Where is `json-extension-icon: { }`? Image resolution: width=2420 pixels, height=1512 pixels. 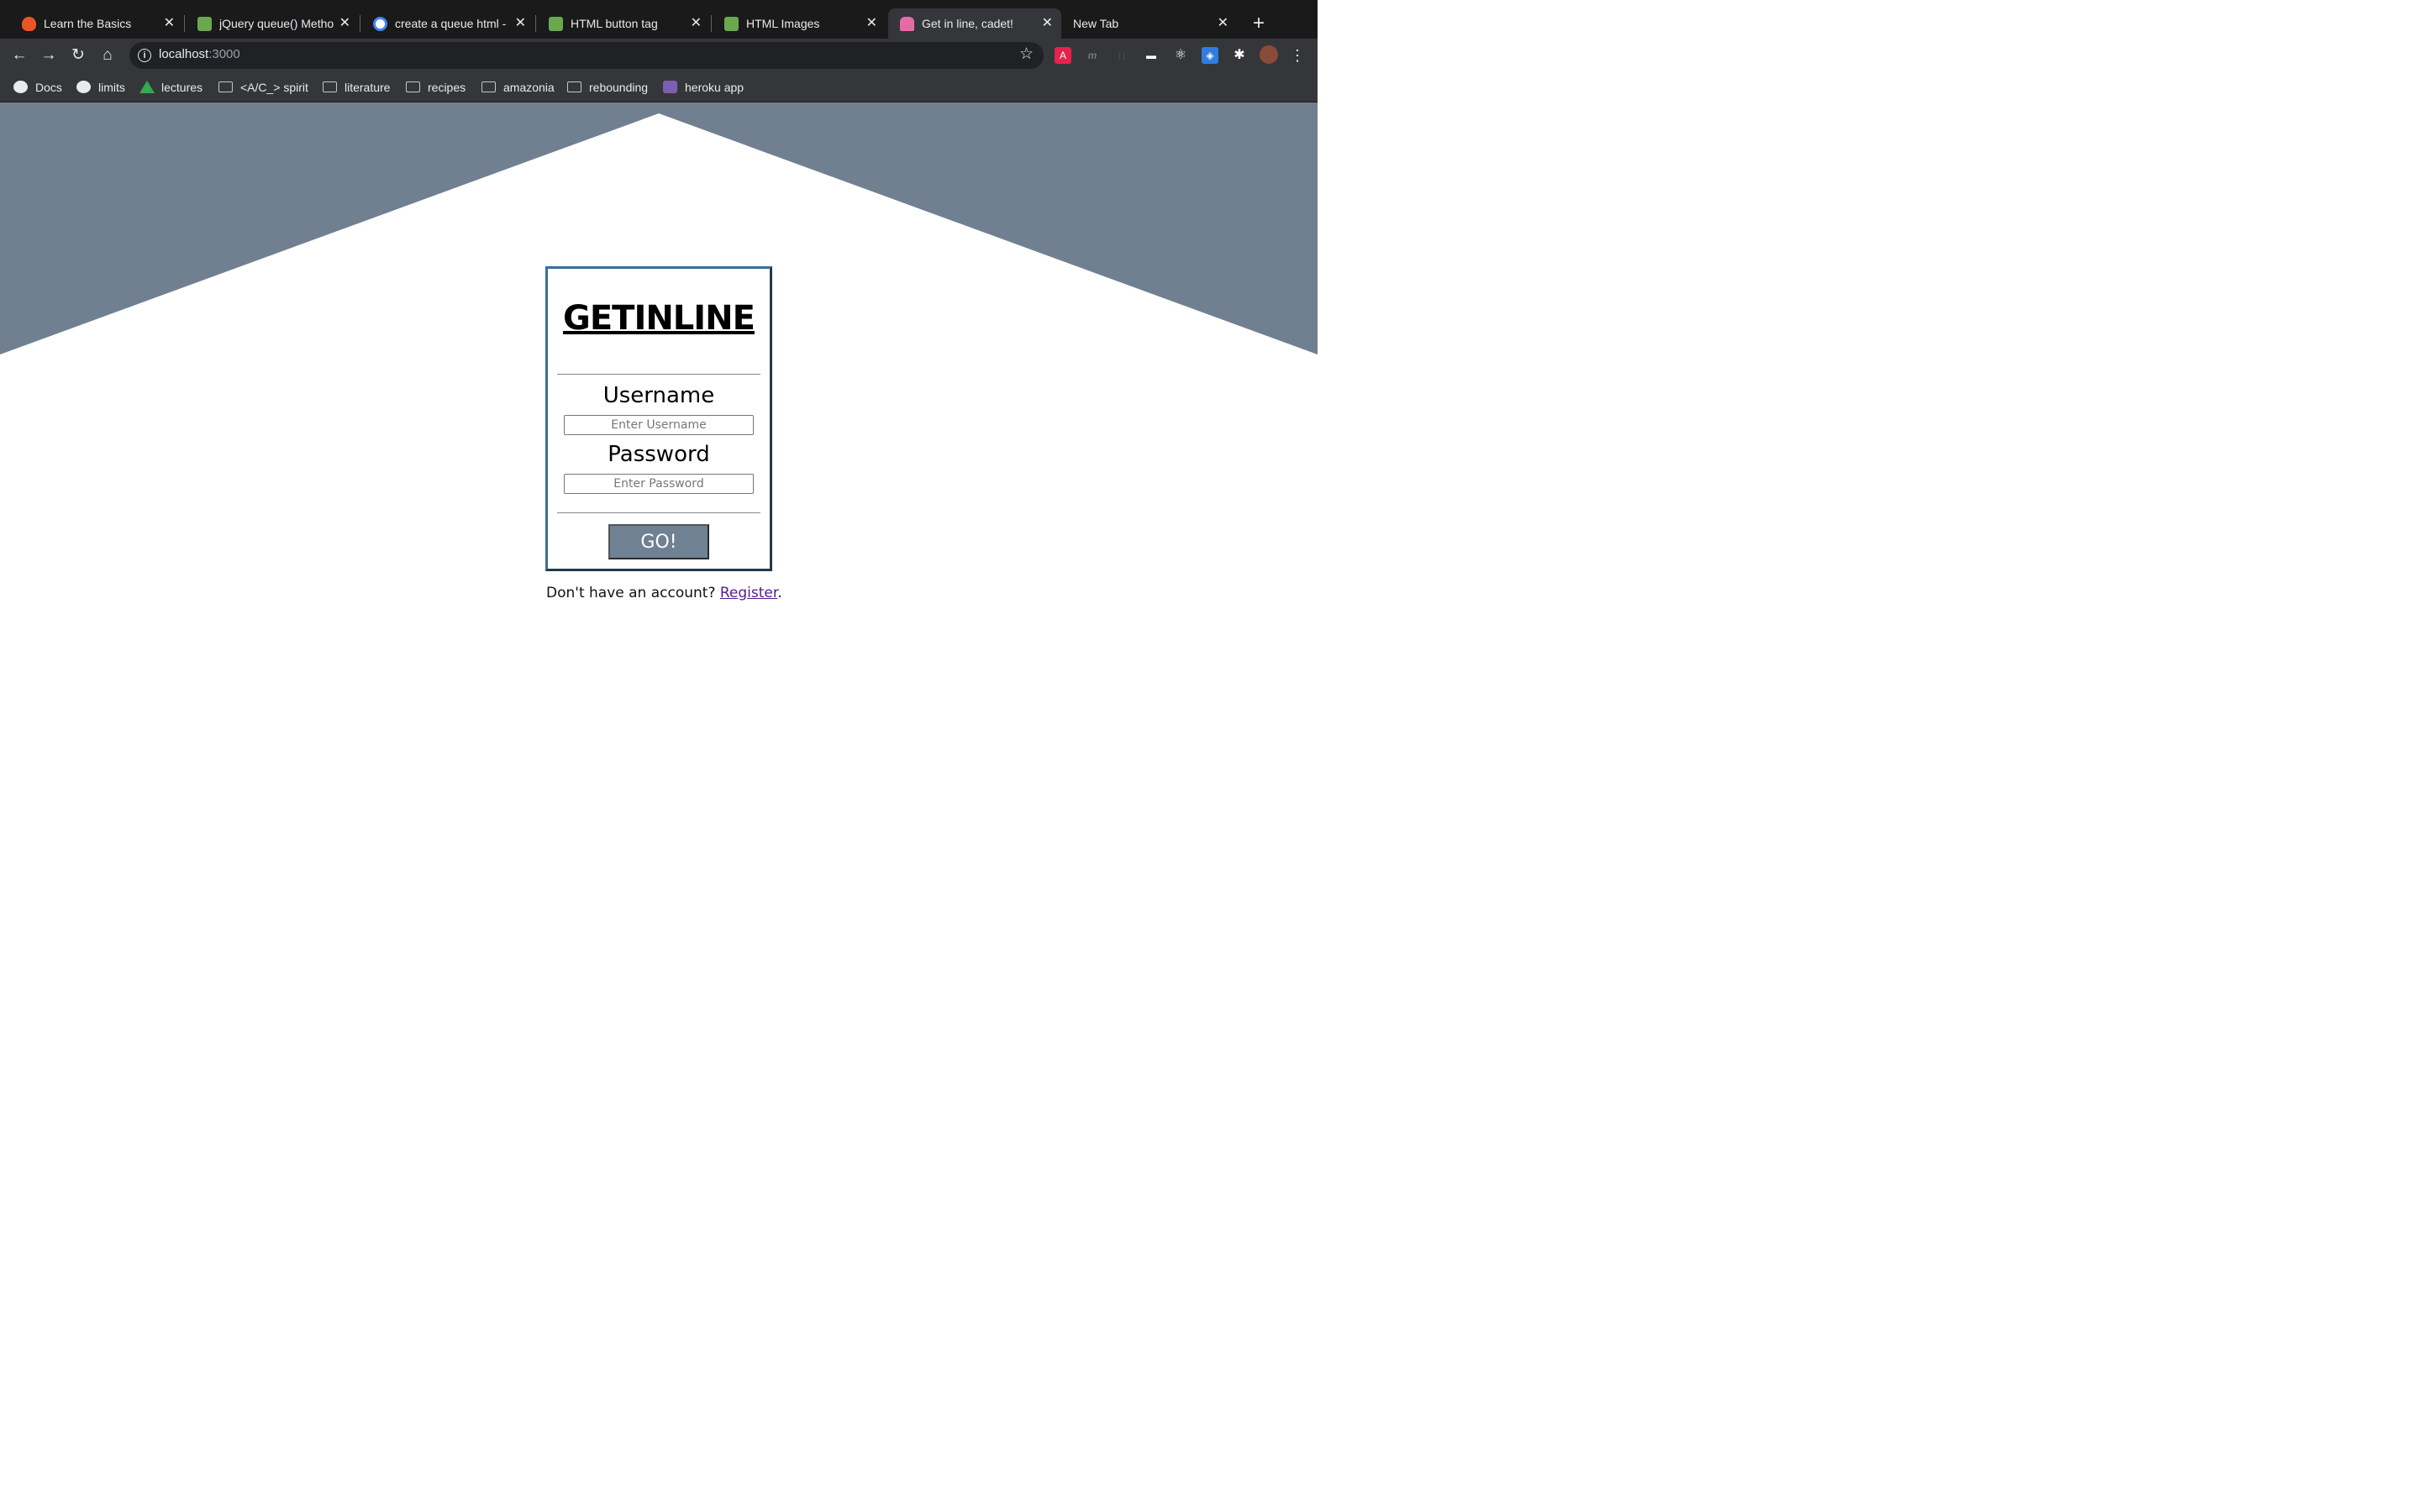 json-extension-icon: { } is located at coordinates (1121, 55).